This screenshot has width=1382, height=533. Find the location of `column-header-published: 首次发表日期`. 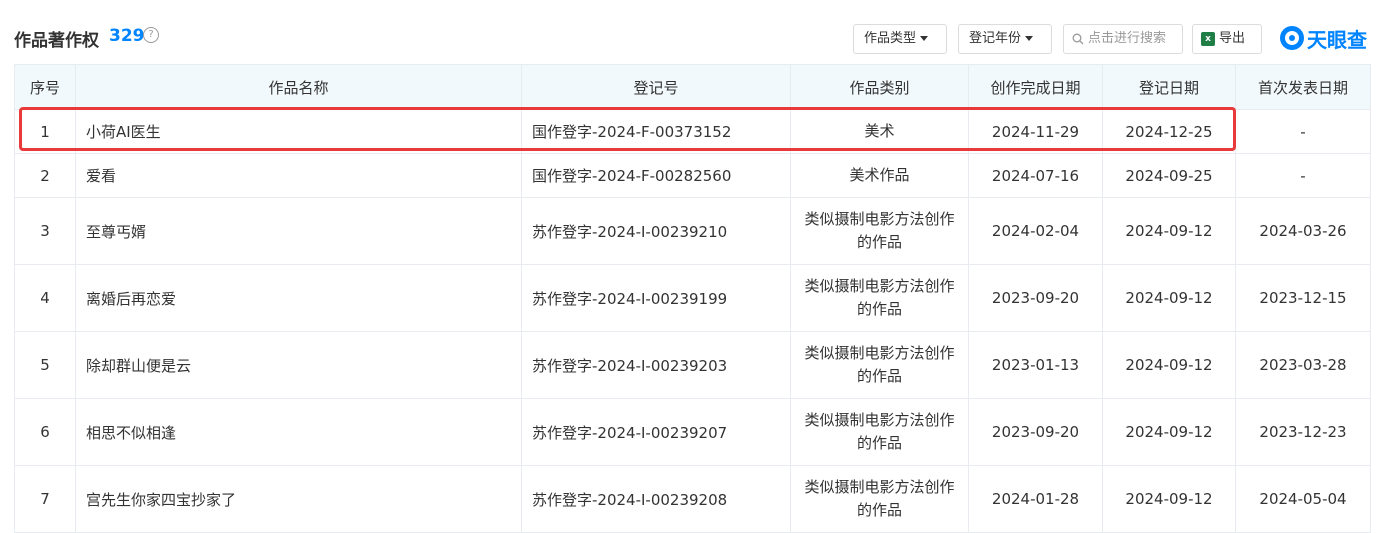

column-header-published: 首次发表日期 is located at coordinates (1303, 87).